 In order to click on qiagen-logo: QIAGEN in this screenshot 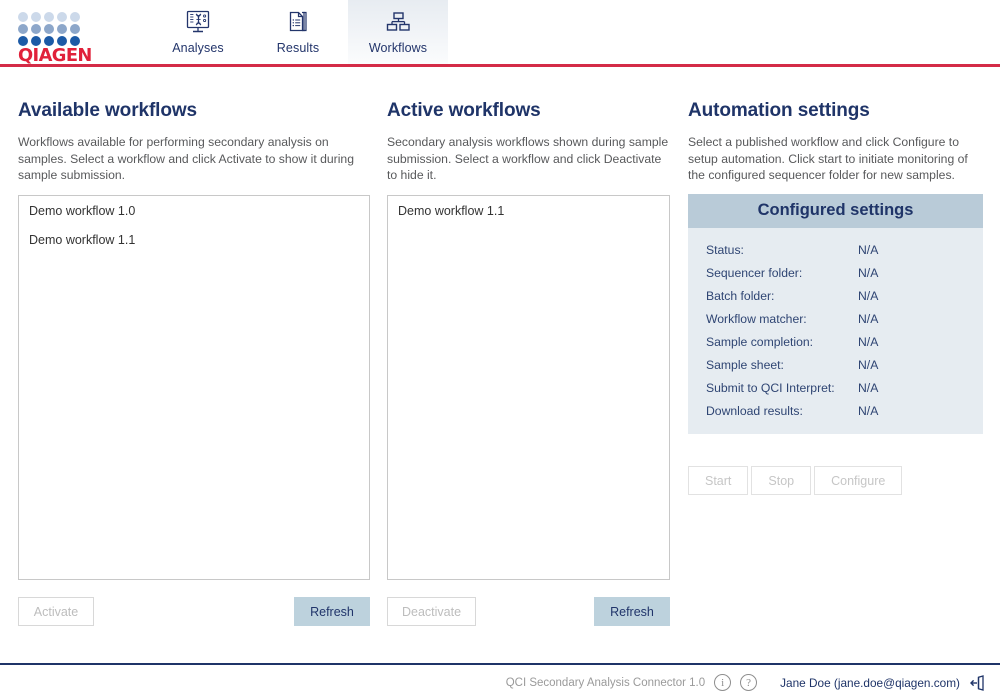, I will do `click(53, 37)`.